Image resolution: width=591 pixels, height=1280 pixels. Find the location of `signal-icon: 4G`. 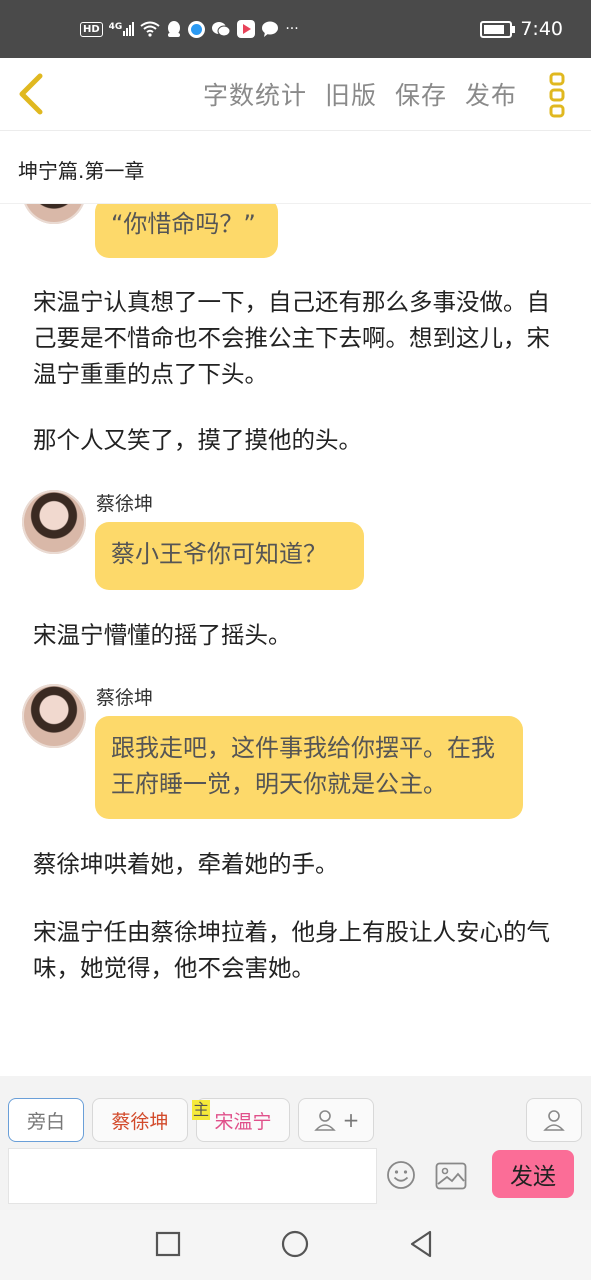

signal-icon: 4G is located at coordinates (122, 29).